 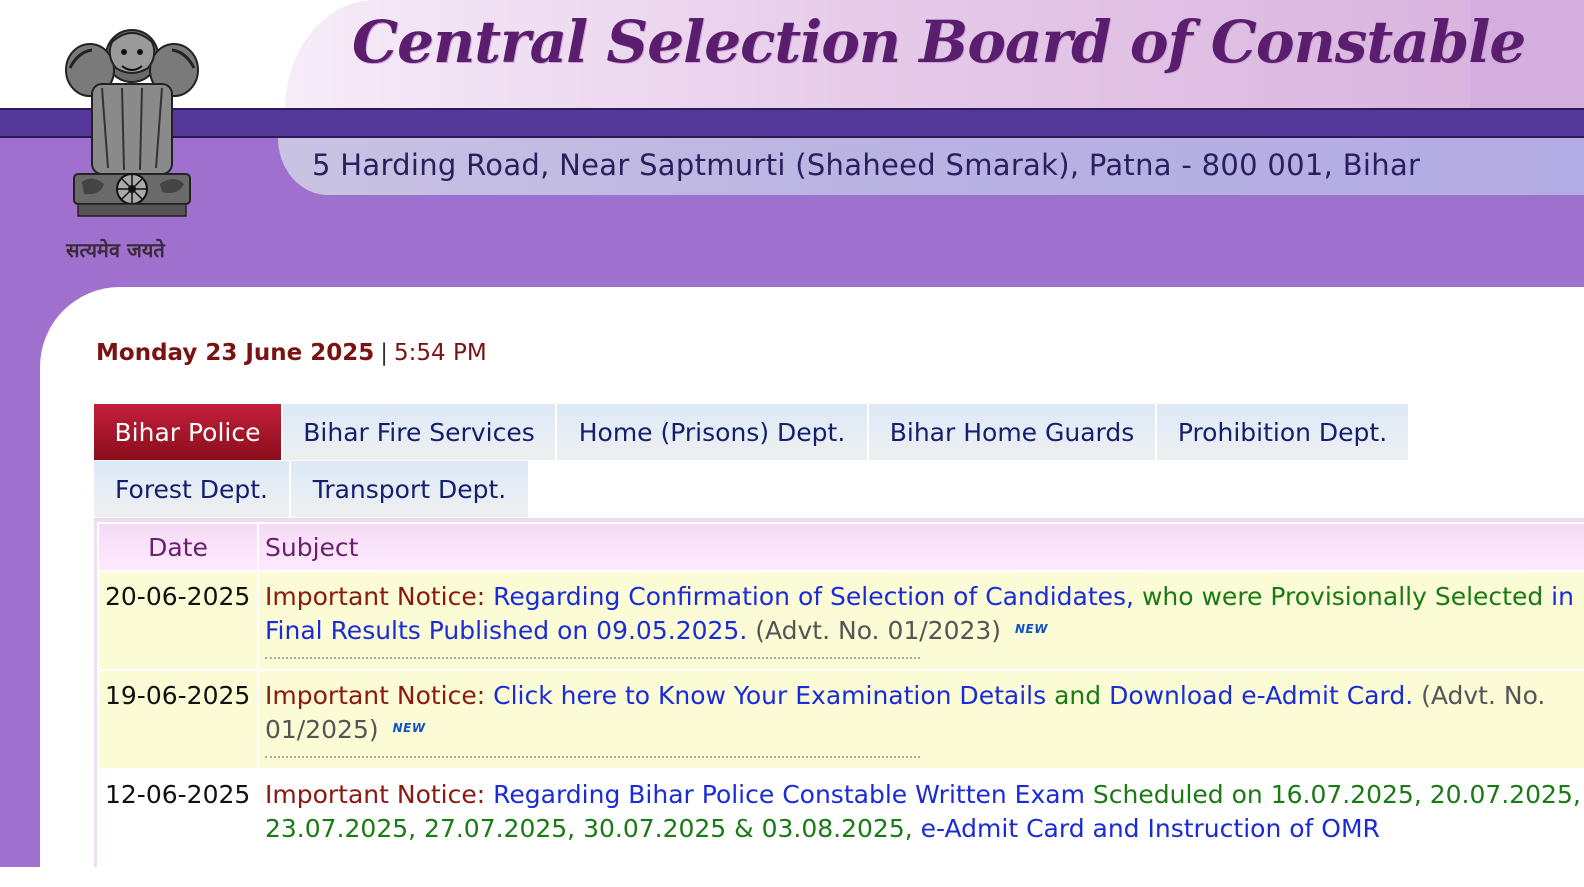 I want to click on tab-bihar-fire-services: Bihar Fire Services, so click(x=419, y=432).